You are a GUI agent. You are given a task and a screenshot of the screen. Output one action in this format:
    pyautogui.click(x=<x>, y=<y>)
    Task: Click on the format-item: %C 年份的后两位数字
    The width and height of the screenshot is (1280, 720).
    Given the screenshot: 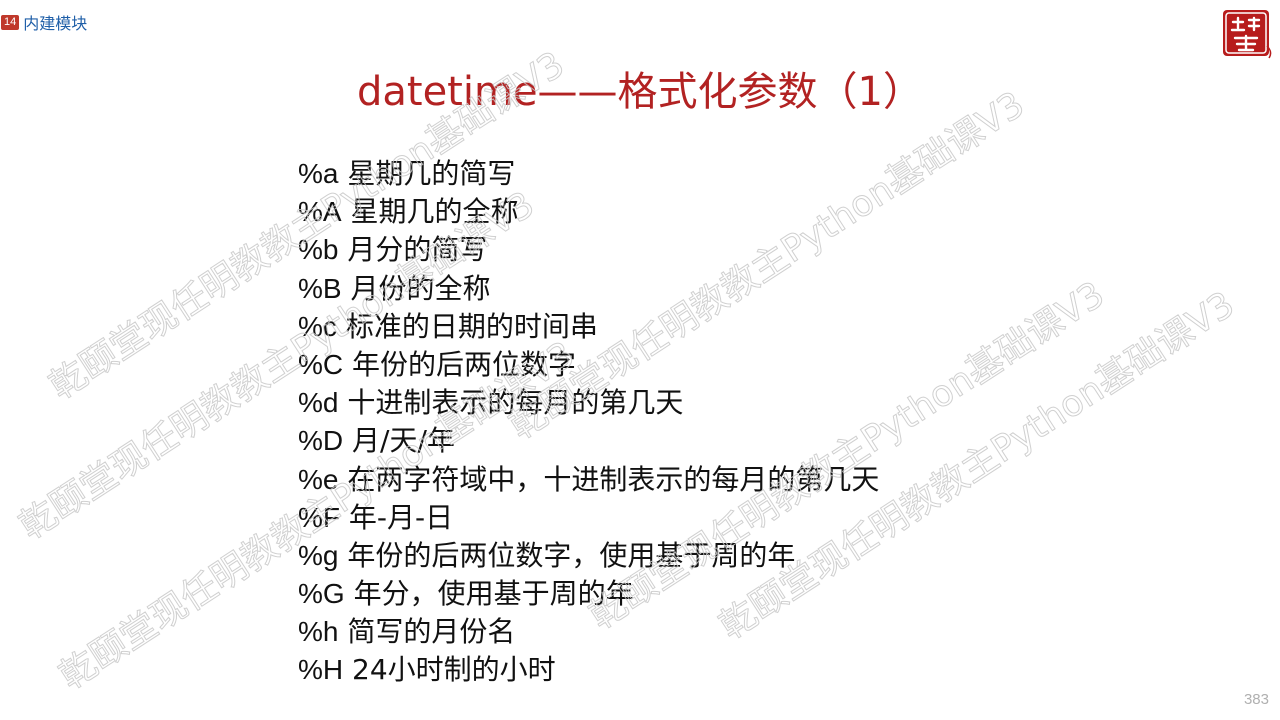 What is the action you would take?
    pyautogui.click(x=588, y=365)
    